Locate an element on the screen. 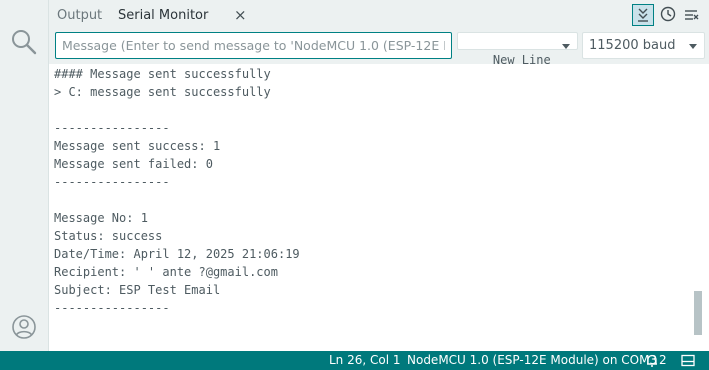  toggle-autoscroll-button is located at coordinates (643, 15).